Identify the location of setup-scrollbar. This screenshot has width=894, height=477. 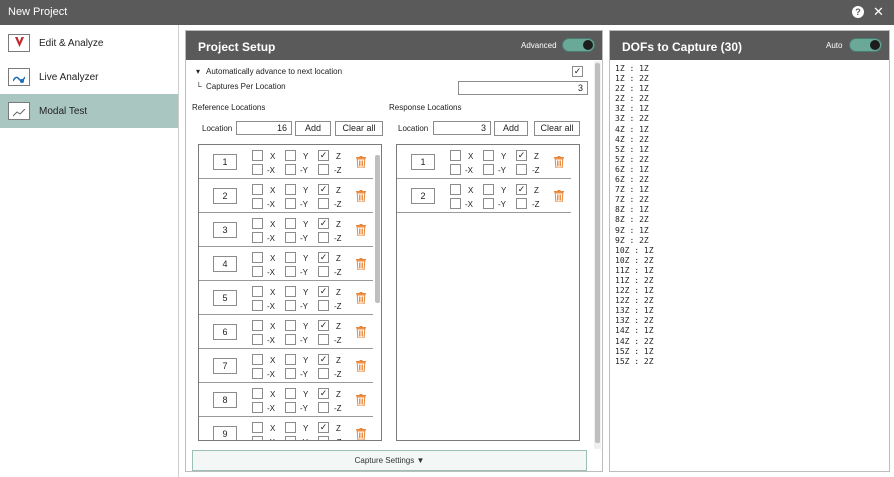
(597, 255).